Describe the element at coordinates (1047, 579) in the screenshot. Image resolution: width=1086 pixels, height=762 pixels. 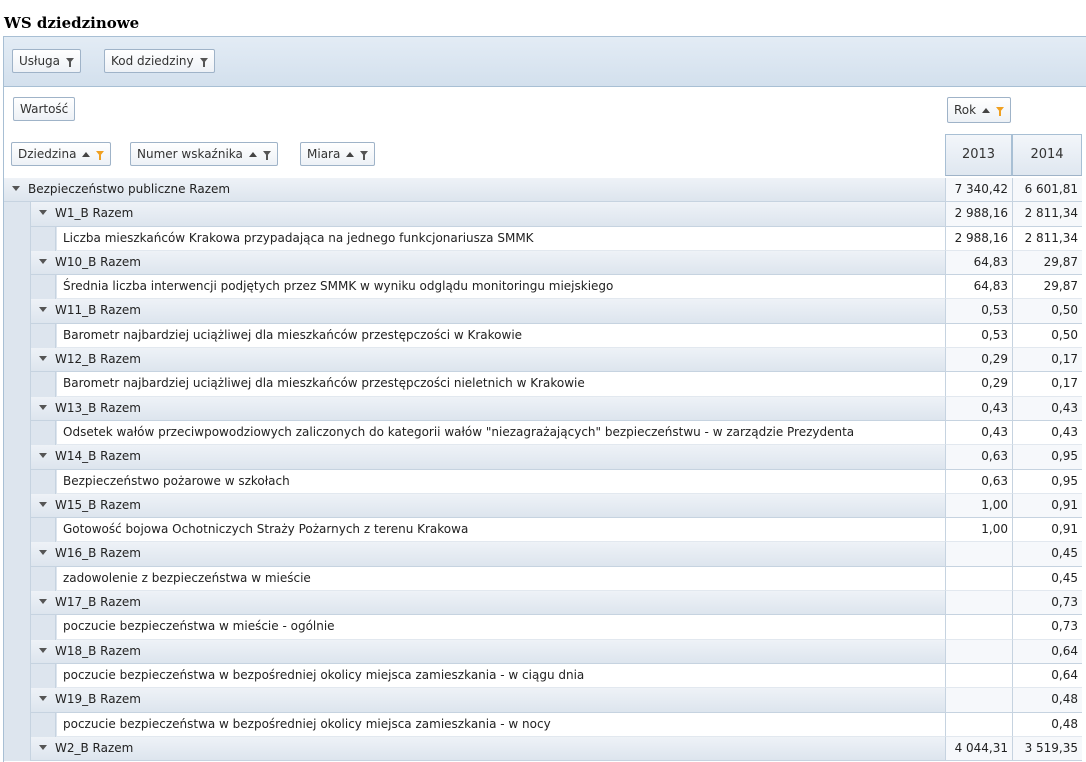
I see `value-cell-2014: 0,45` at that location.